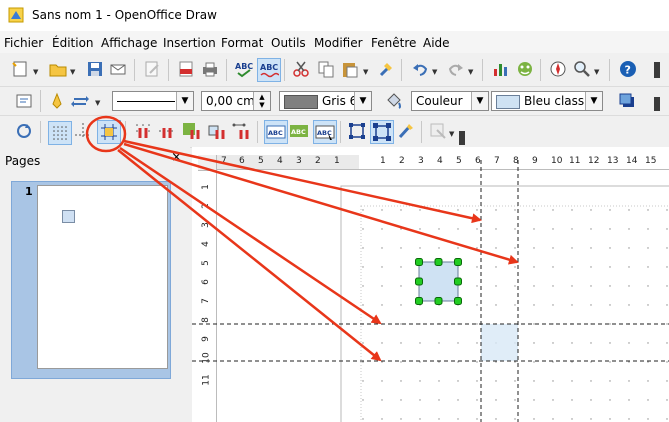 This screenshot has height=422, width=669. What do you see at coordinates (438, 281) in the screenshot?
I see `selected-rectangle` at bounding box center [438, 281].